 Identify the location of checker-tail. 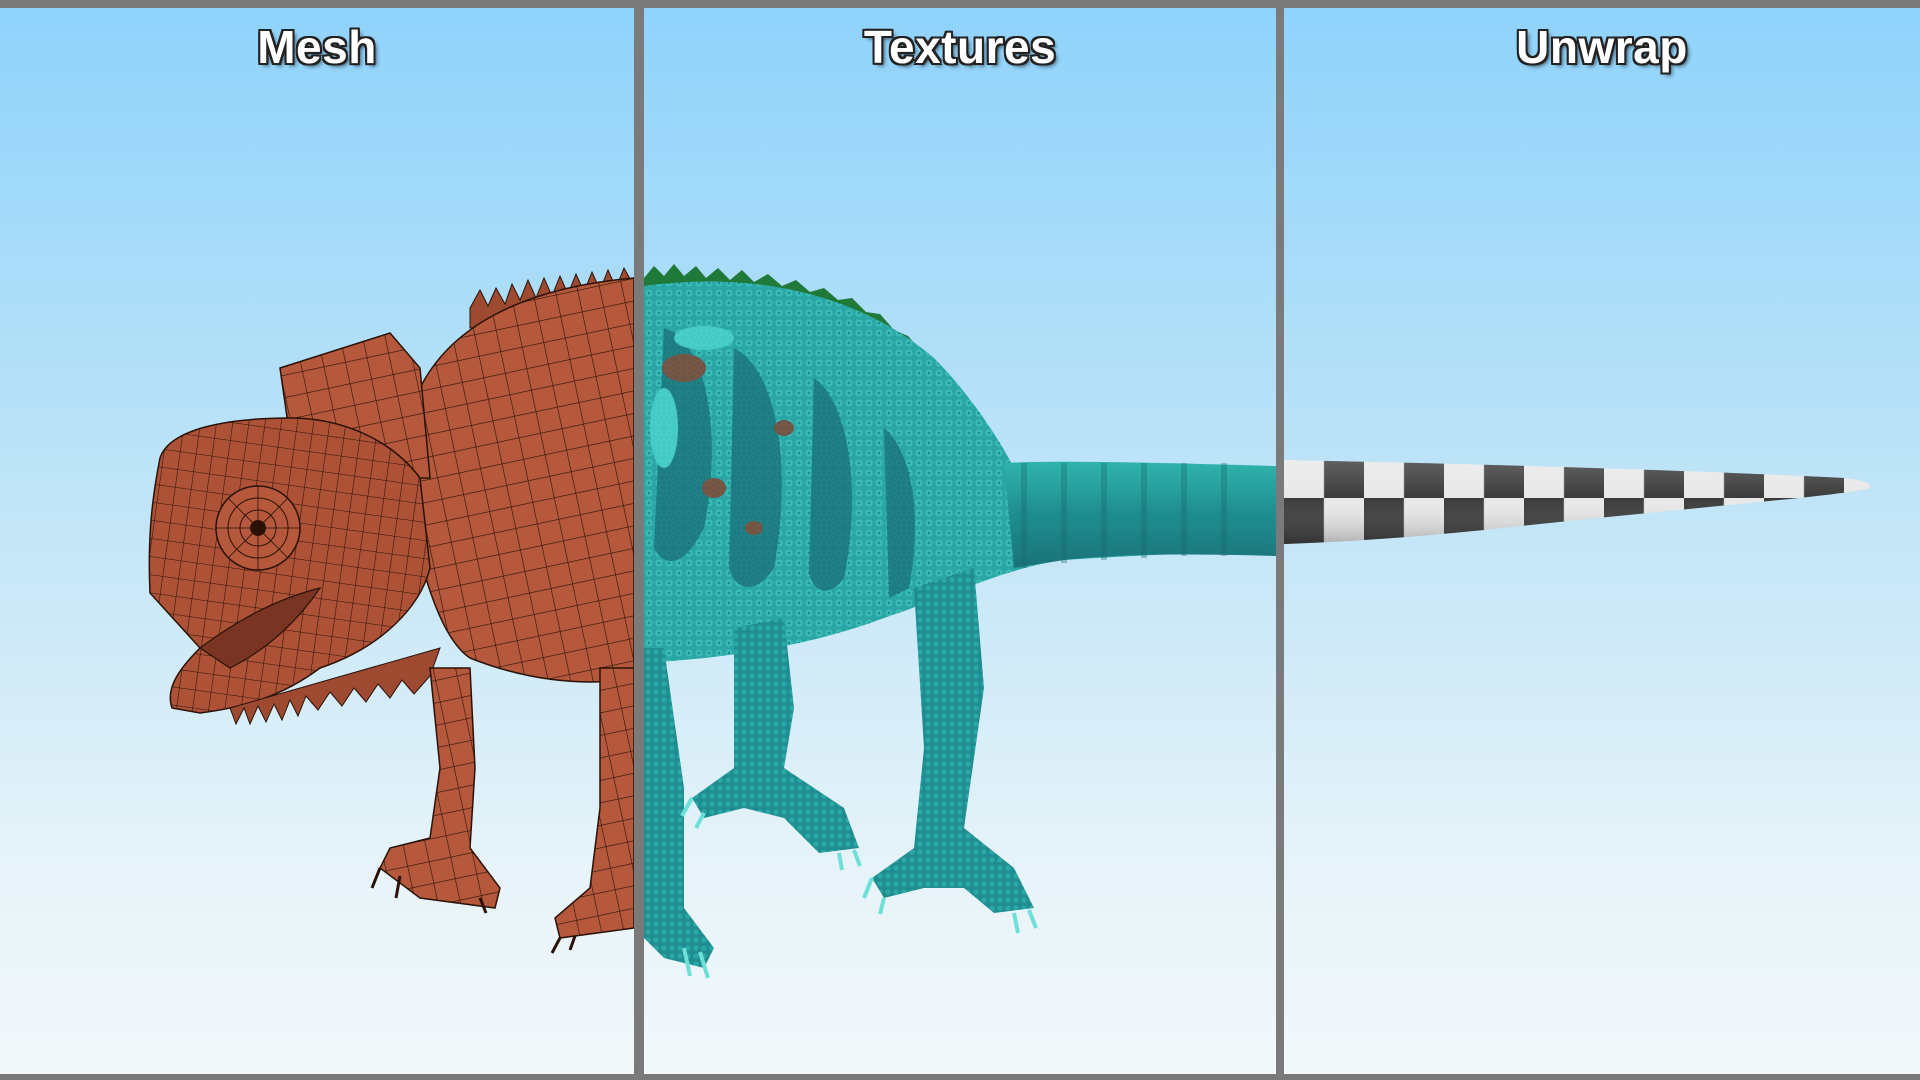
(1577, 502).